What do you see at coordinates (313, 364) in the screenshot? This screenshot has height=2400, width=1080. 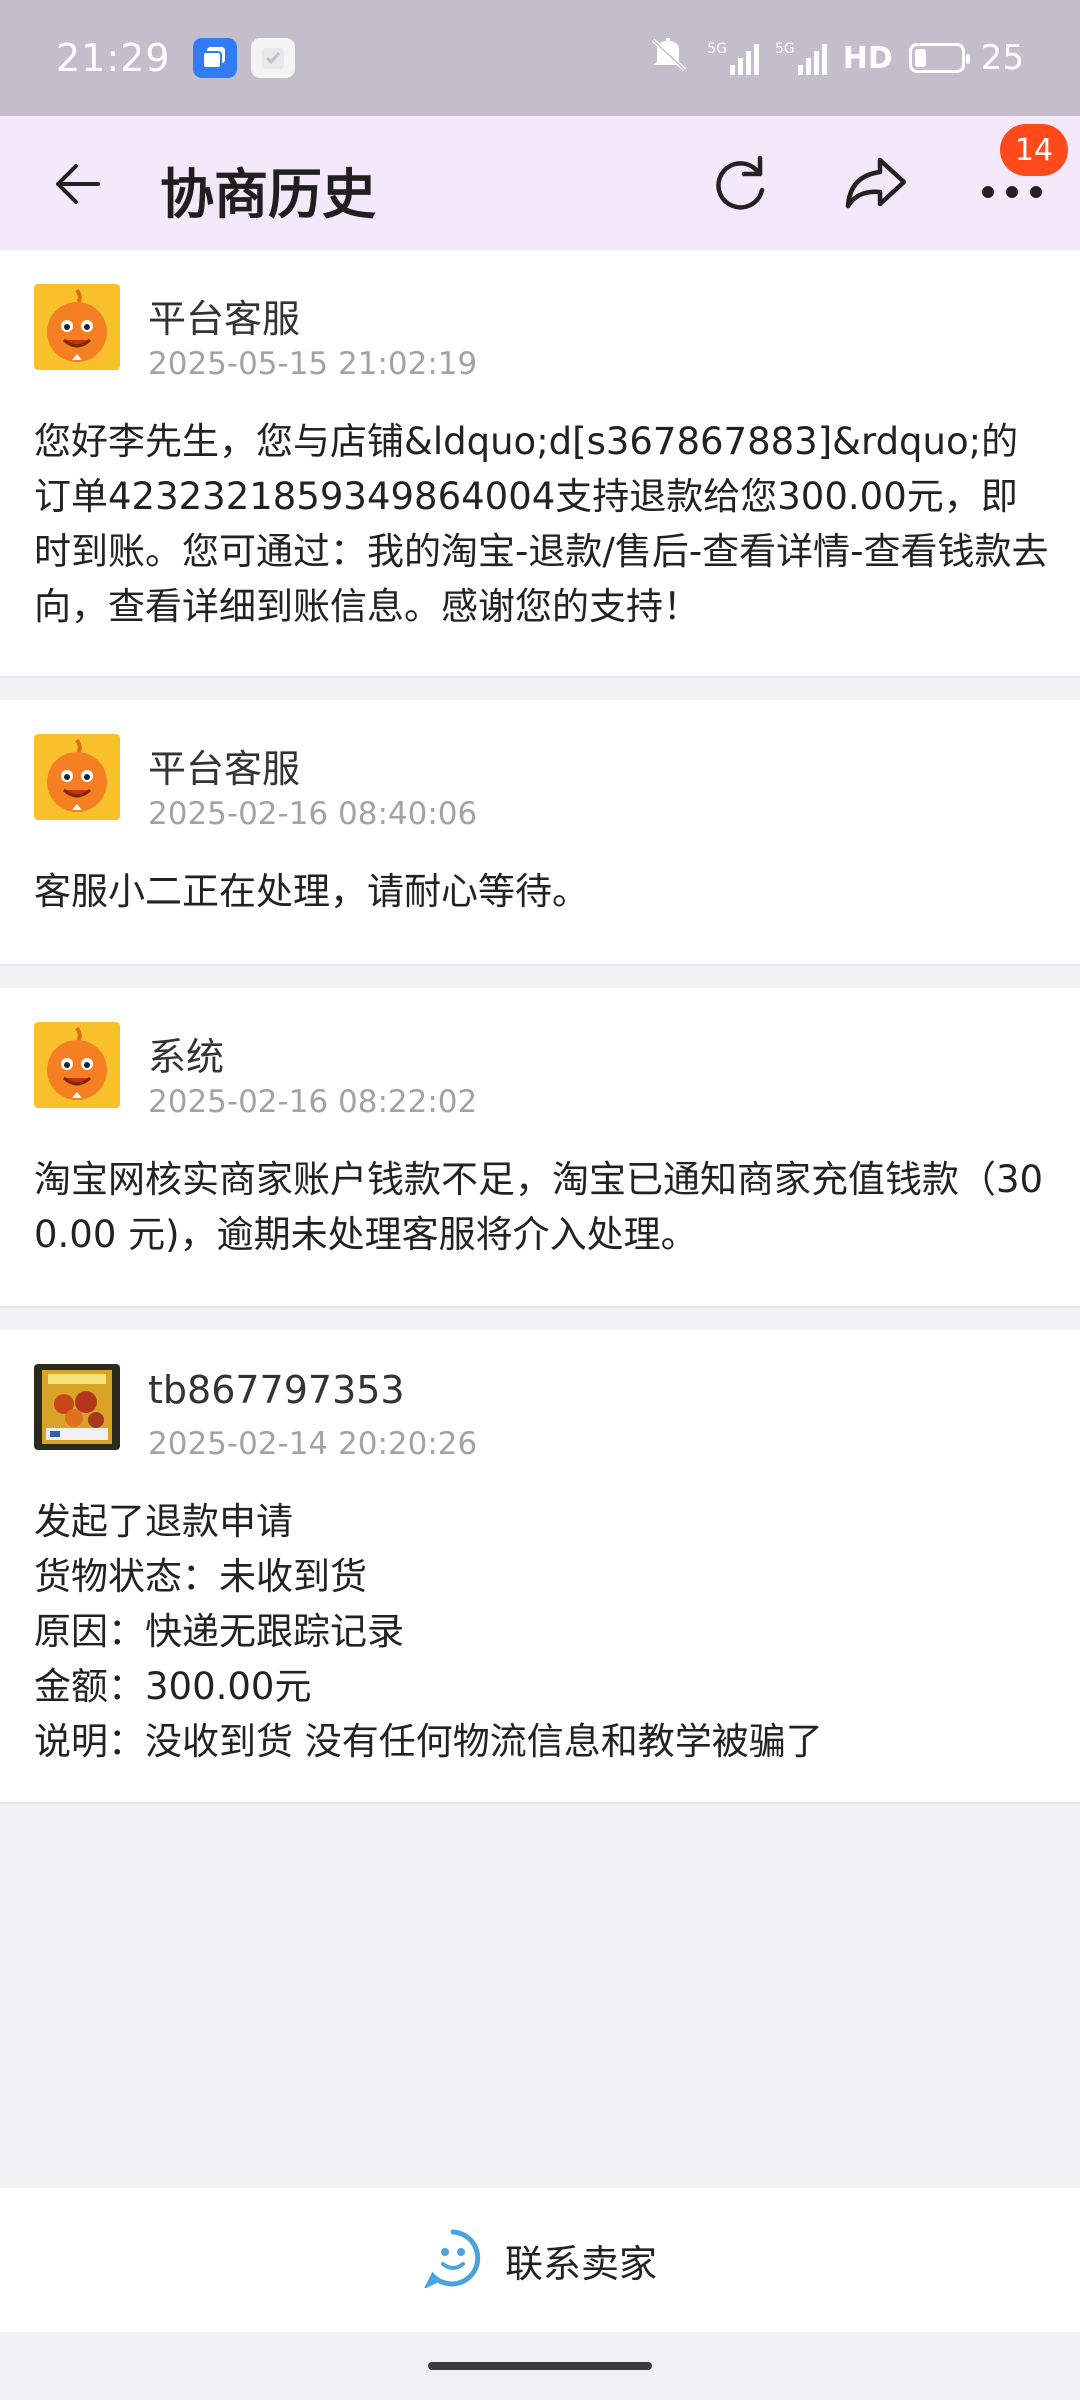 I see `record-time: 2025-05-15 21:02:19` at bounding box center [313, 364].